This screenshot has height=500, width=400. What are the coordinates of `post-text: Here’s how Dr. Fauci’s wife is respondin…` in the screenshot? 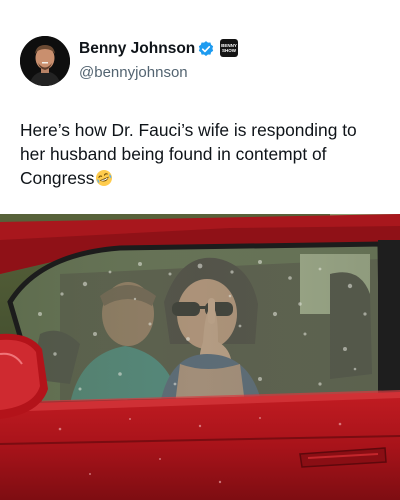 It's located at (202, 154).